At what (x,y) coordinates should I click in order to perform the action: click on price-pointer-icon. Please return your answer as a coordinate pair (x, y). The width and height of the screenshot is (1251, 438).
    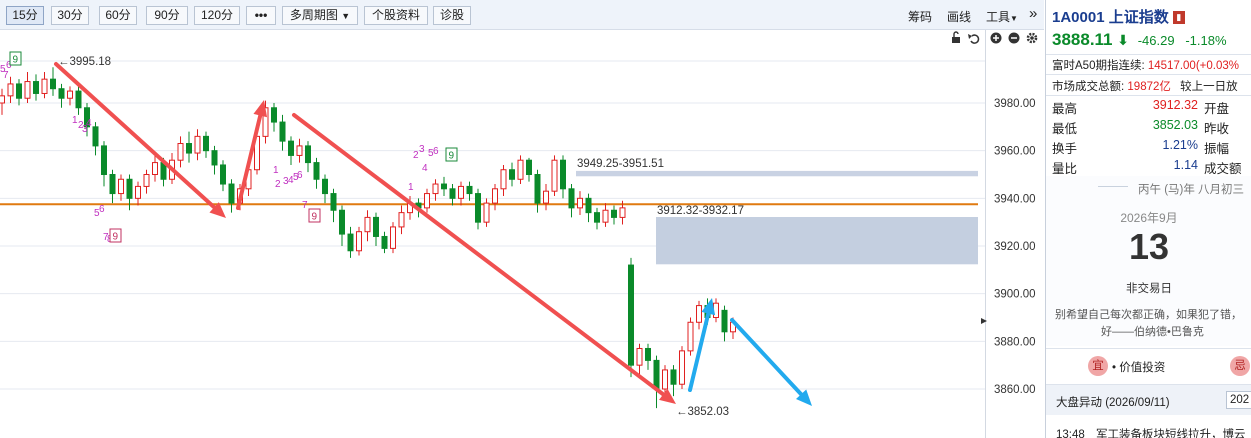
    Looking at the image, I should click on (984, 321).